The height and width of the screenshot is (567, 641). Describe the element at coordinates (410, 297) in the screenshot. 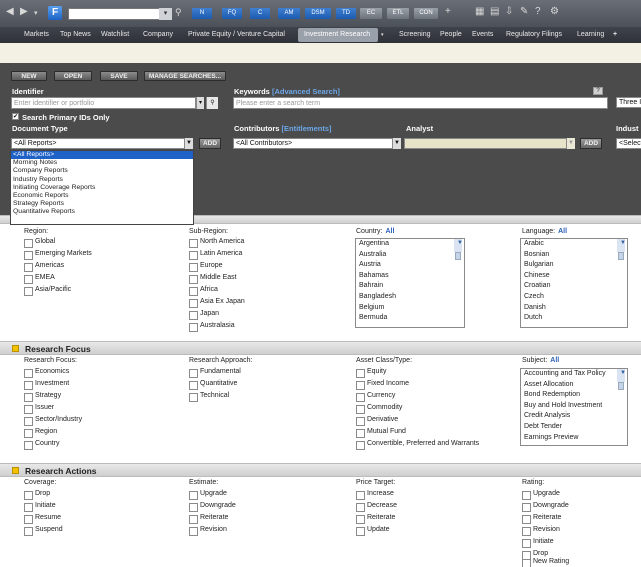

I see `list-item: Bangladesh` at that location.